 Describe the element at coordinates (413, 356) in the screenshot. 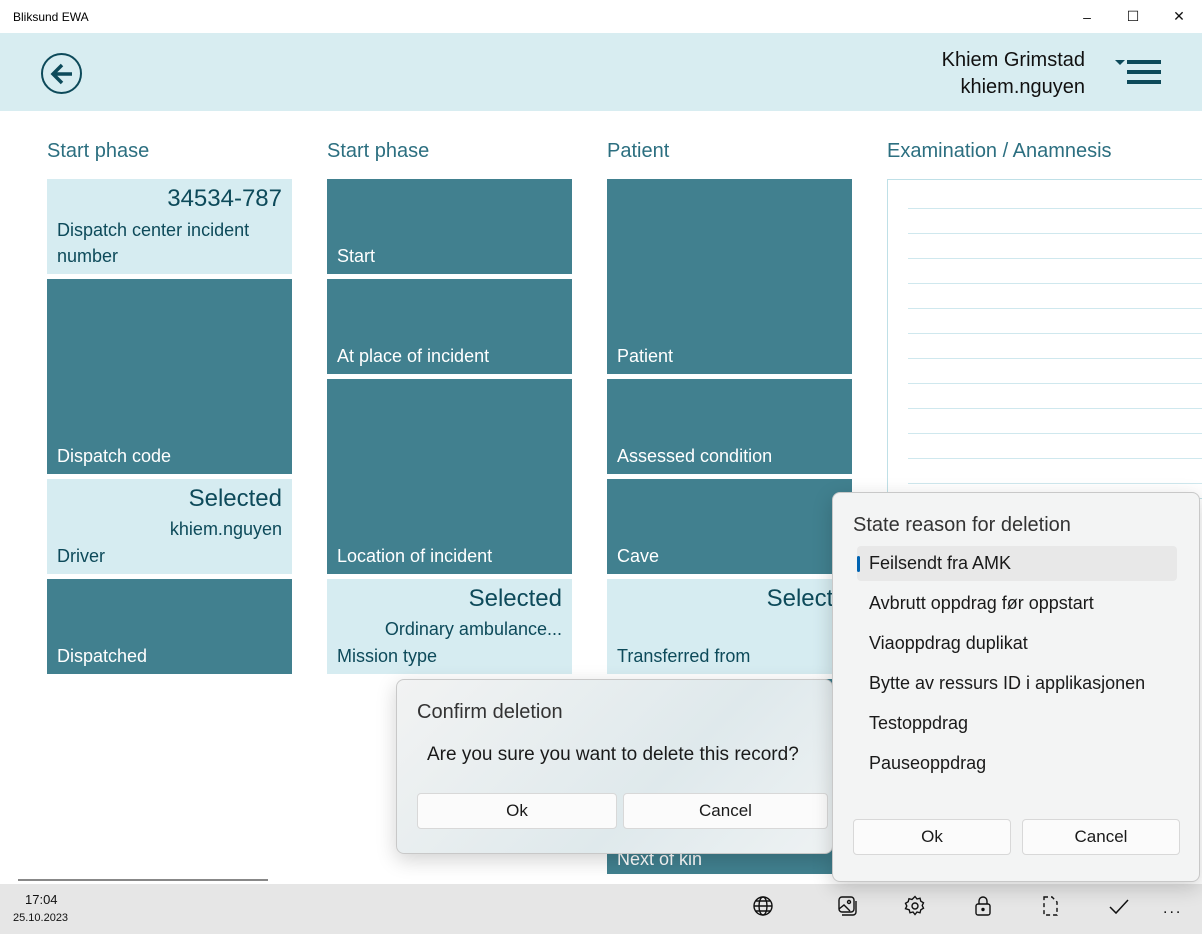

I see `tile-label: At place of incident` at that location.